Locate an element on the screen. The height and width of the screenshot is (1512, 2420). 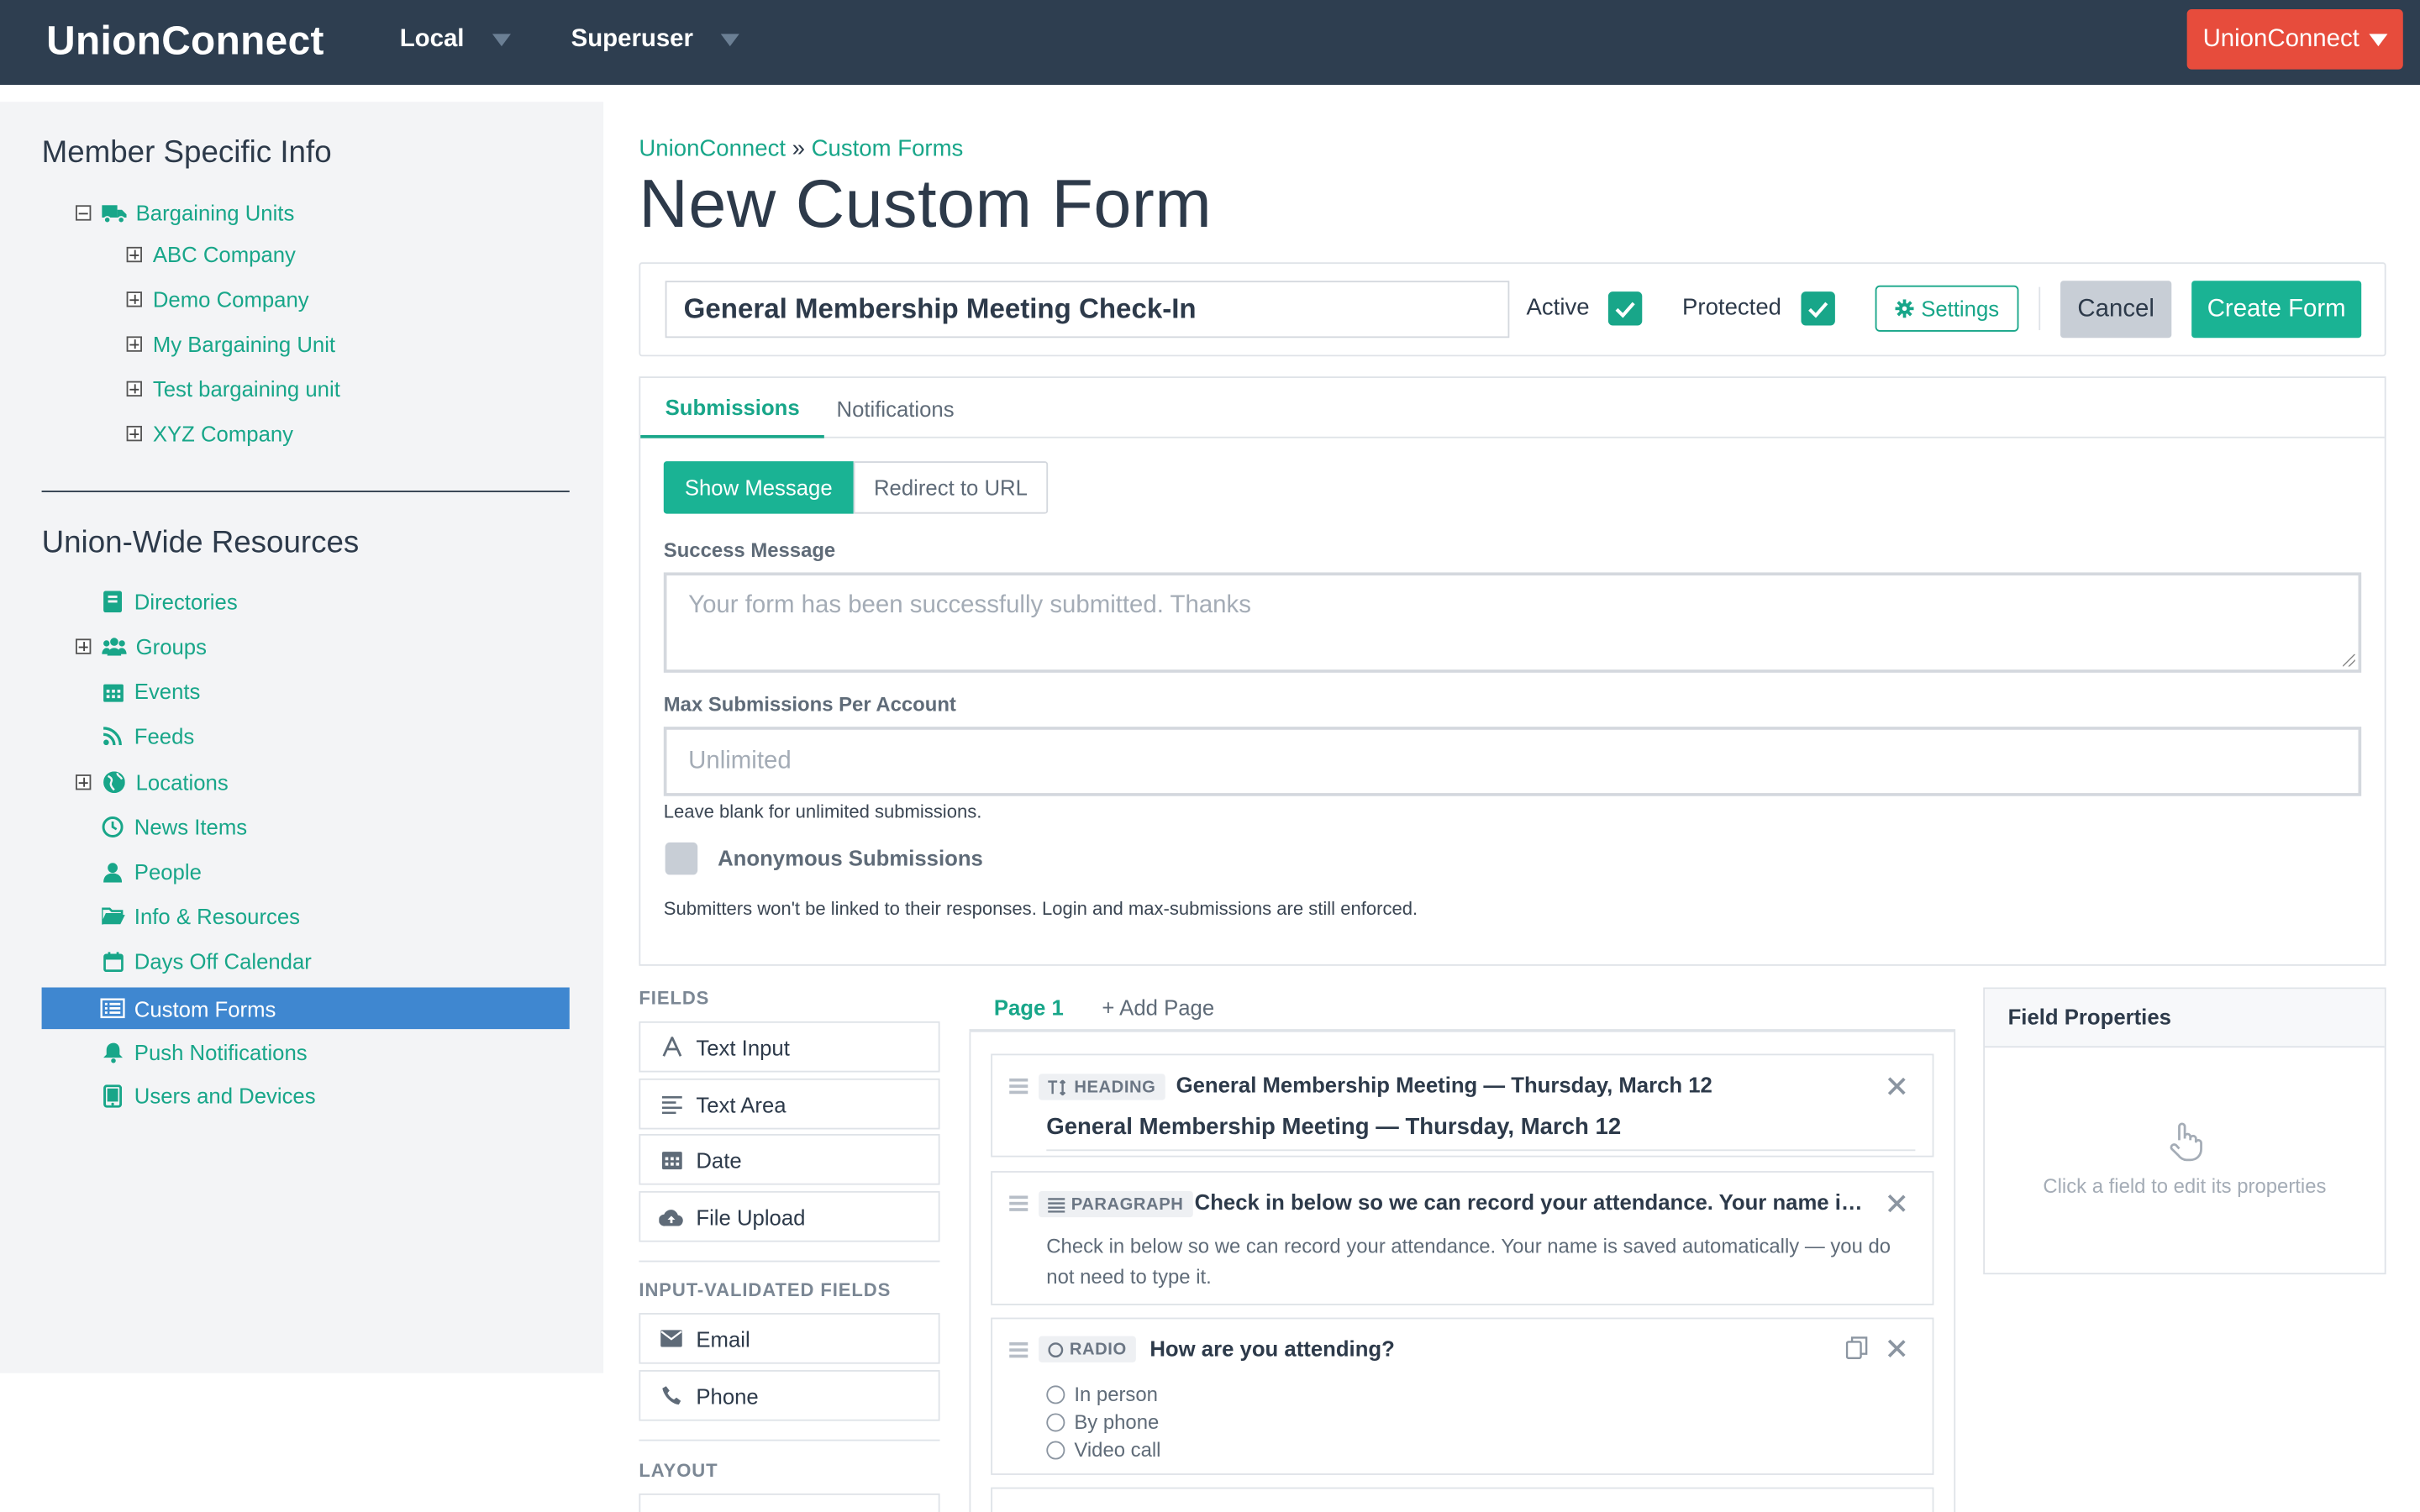
sidebar-item-groups: Groups is located at coordinates (142, 646).